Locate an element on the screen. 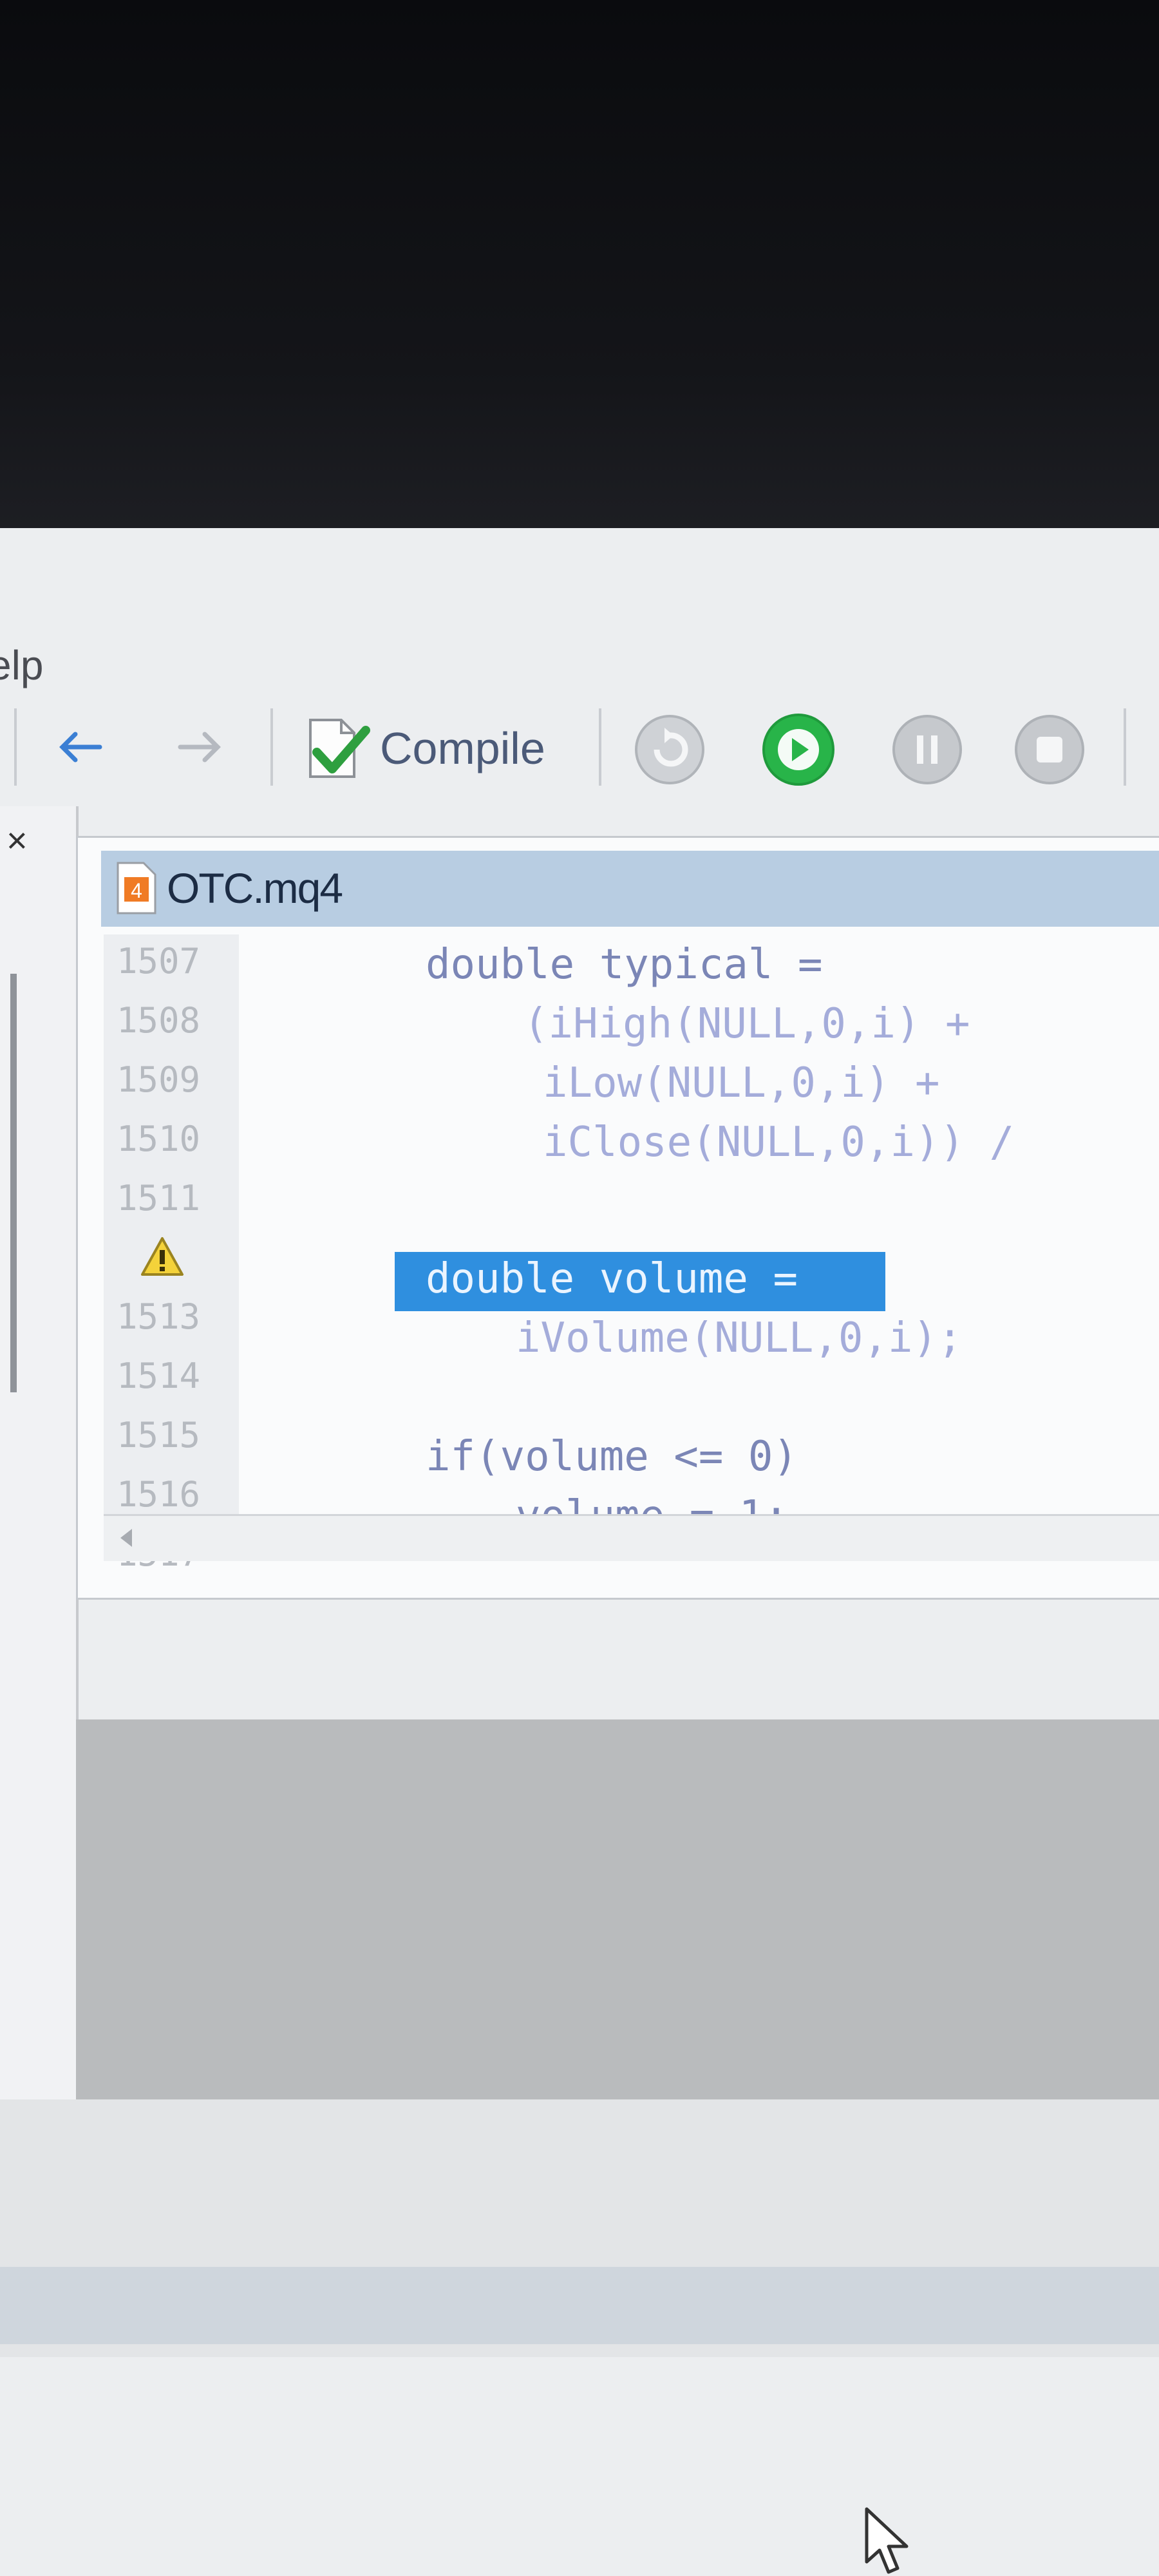 The height and width of the screenshot is (2576, 1159). arrow-right-icon is located at coordinates (199, 747).